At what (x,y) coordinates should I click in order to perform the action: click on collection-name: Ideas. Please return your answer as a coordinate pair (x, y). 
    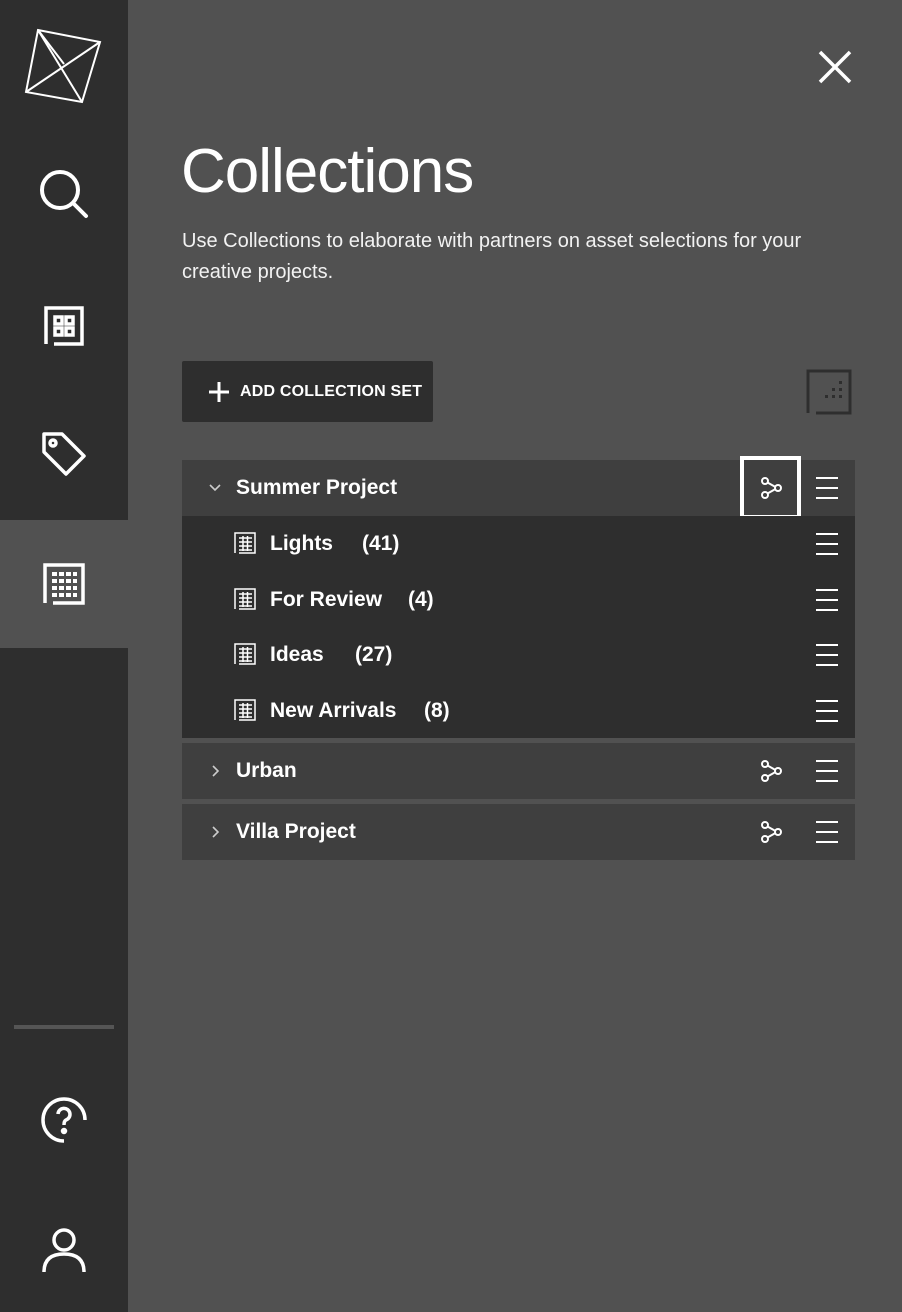
    Looking at the image, I should click on (297, 654).